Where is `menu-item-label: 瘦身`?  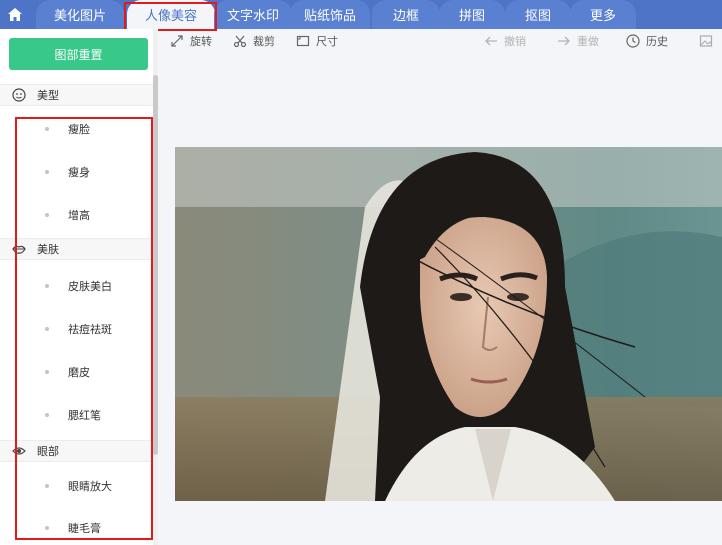
menu-item-label: 瘦身 is located at coordinates (79, 172).